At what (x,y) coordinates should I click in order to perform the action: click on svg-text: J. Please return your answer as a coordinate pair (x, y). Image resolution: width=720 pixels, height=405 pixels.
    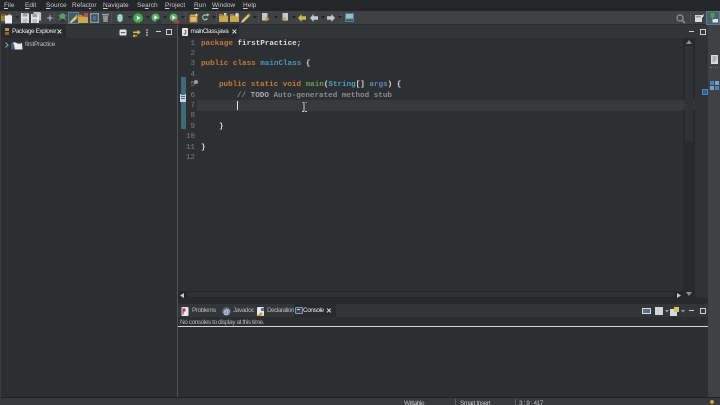
    Looking at the image, I should click on (184, 33).